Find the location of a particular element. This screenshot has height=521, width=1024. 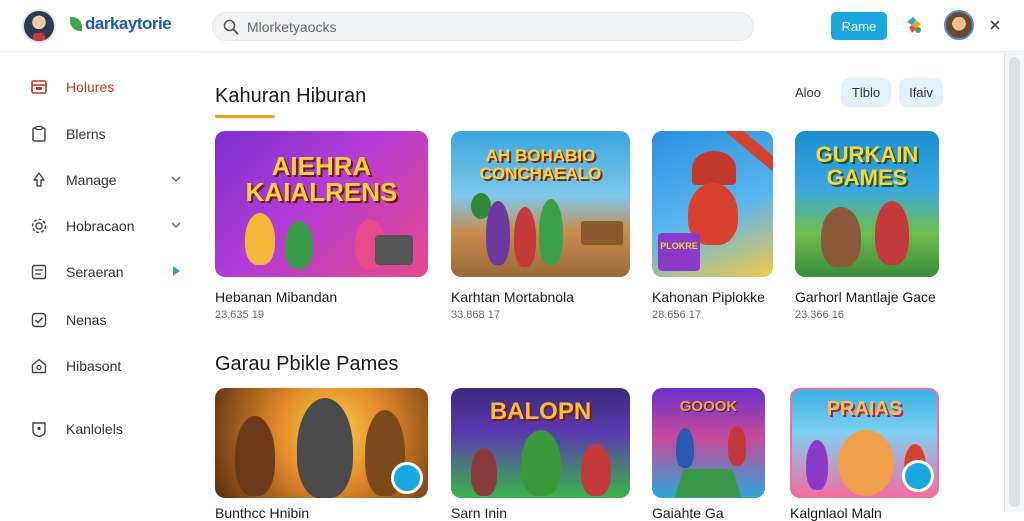

leaf-icon is located at coordinates (76, 24).